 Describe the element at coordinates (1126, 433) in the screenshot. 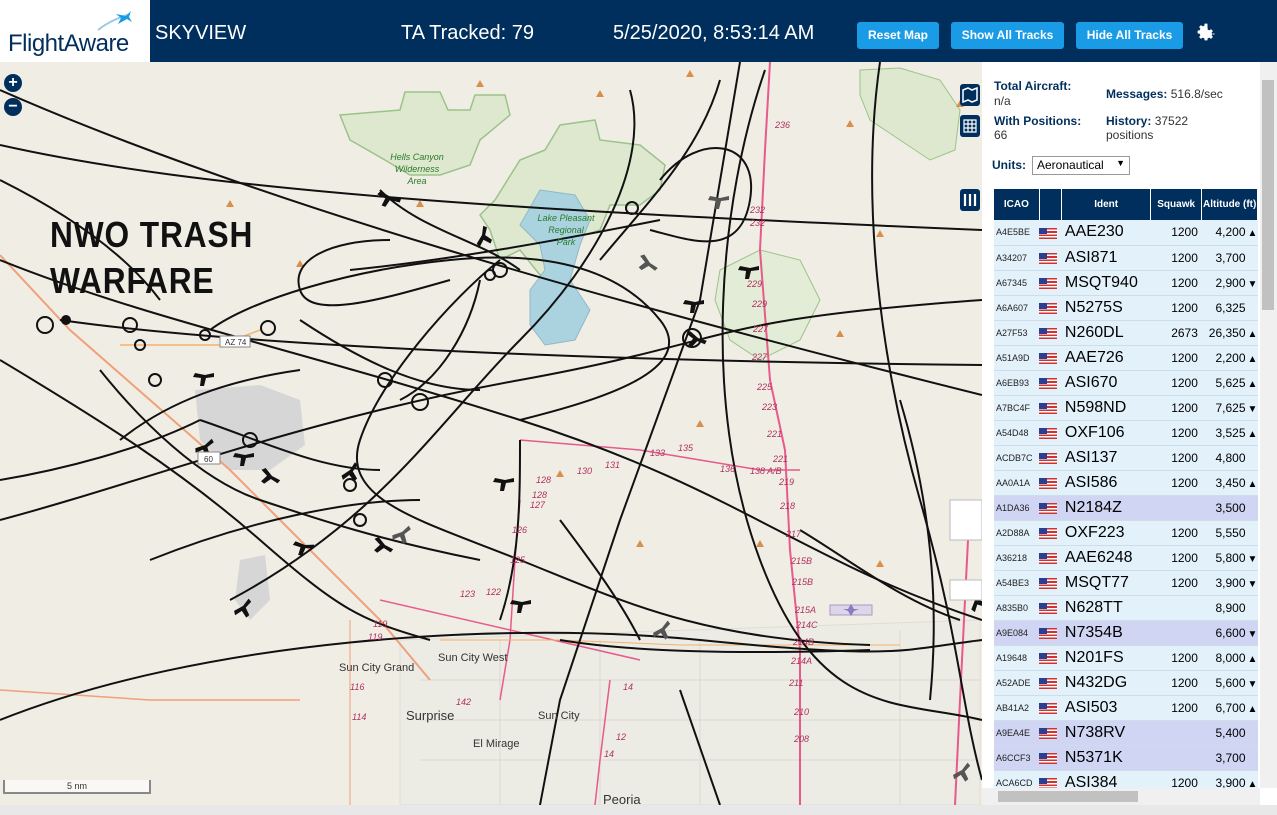

I see `table-row: A54D48 OXF106 1200 3,525 ▲` at that location.